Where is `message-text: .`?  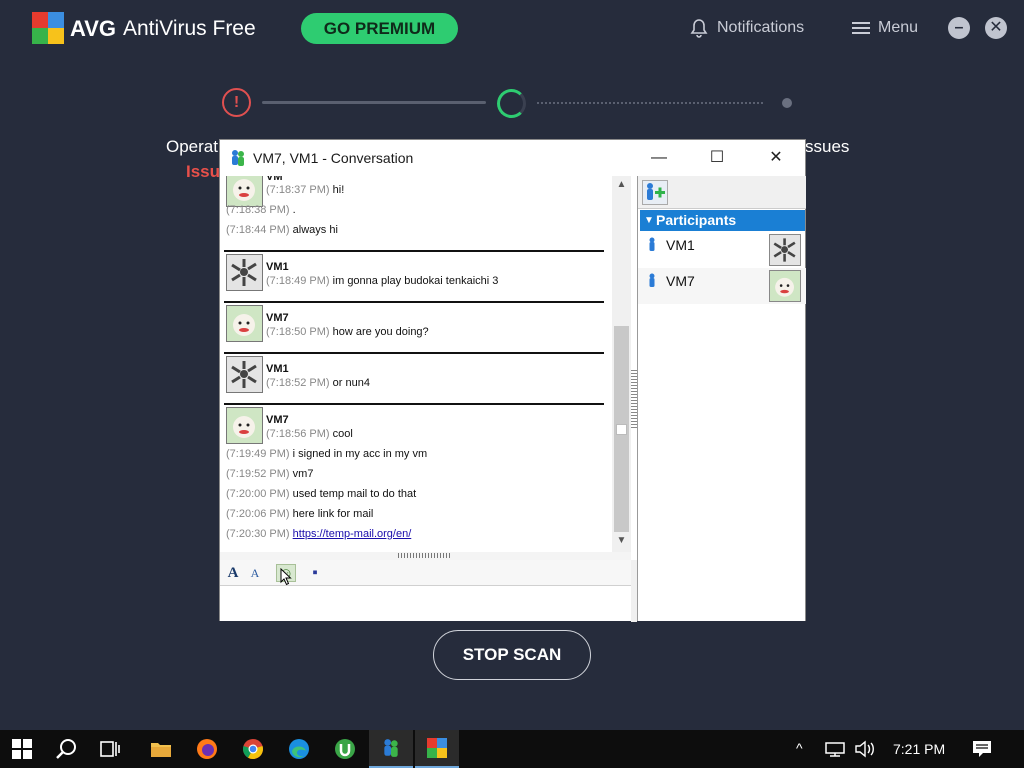
message-text: . is located at coordinates (294, 210).